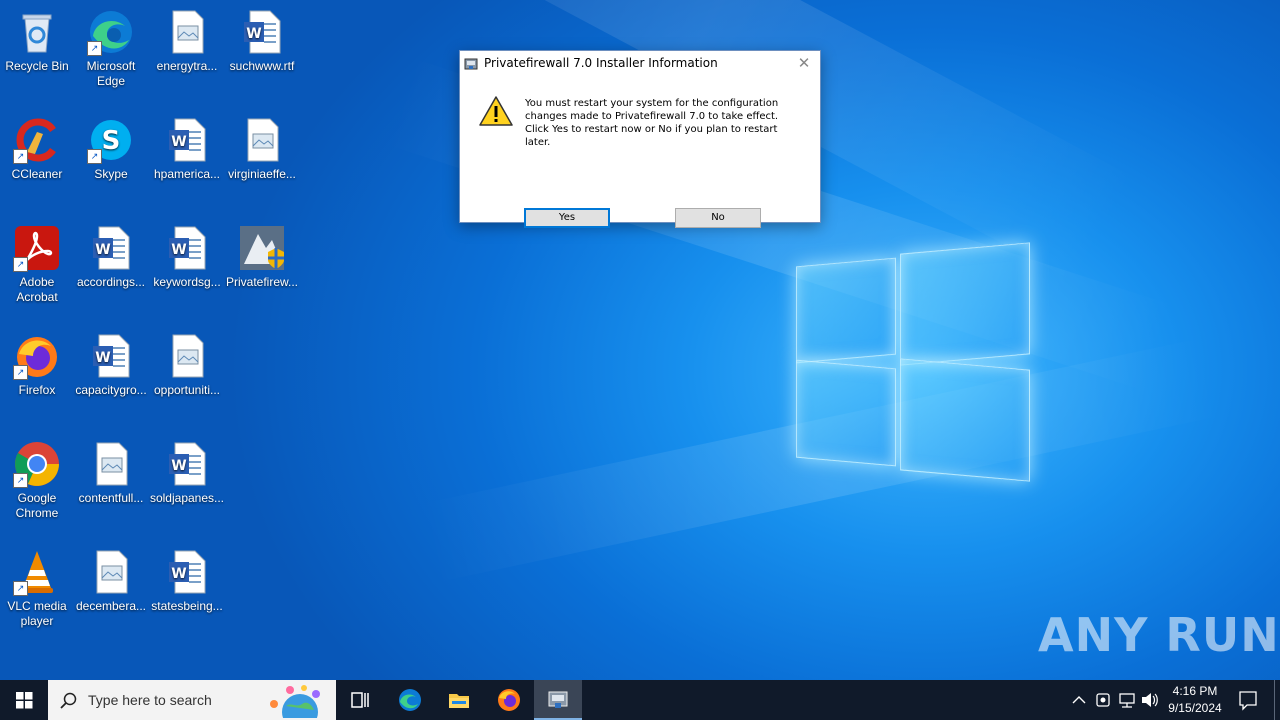 The width and height of the screenshot is (1280, 724). I want to click on desktop-icon-ccleaner: ↗ CCleaner, so click(37, 149).